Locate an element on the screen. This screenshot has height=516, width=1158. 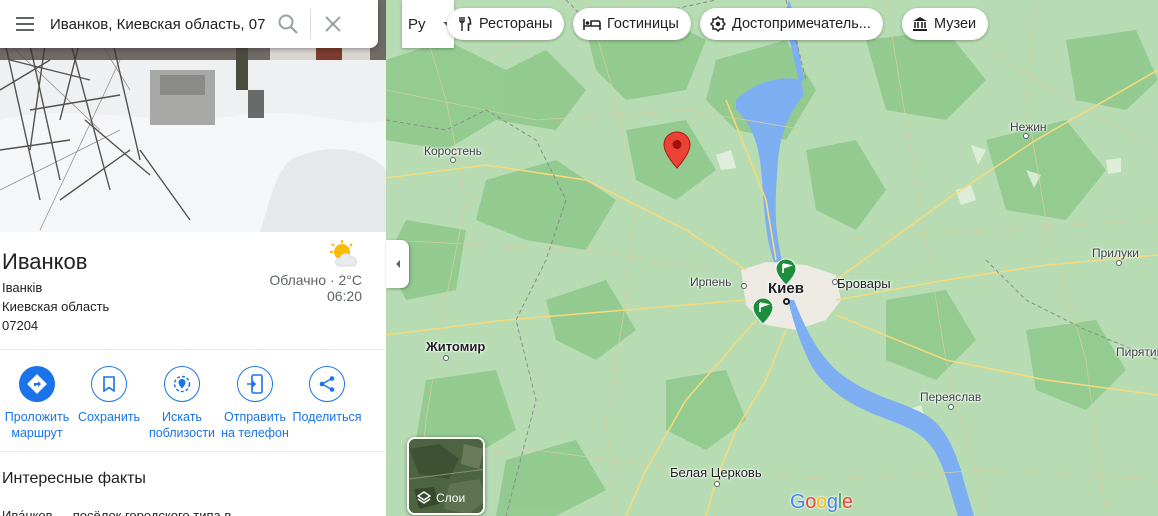
share-icon is located at coordinates (327, 384).